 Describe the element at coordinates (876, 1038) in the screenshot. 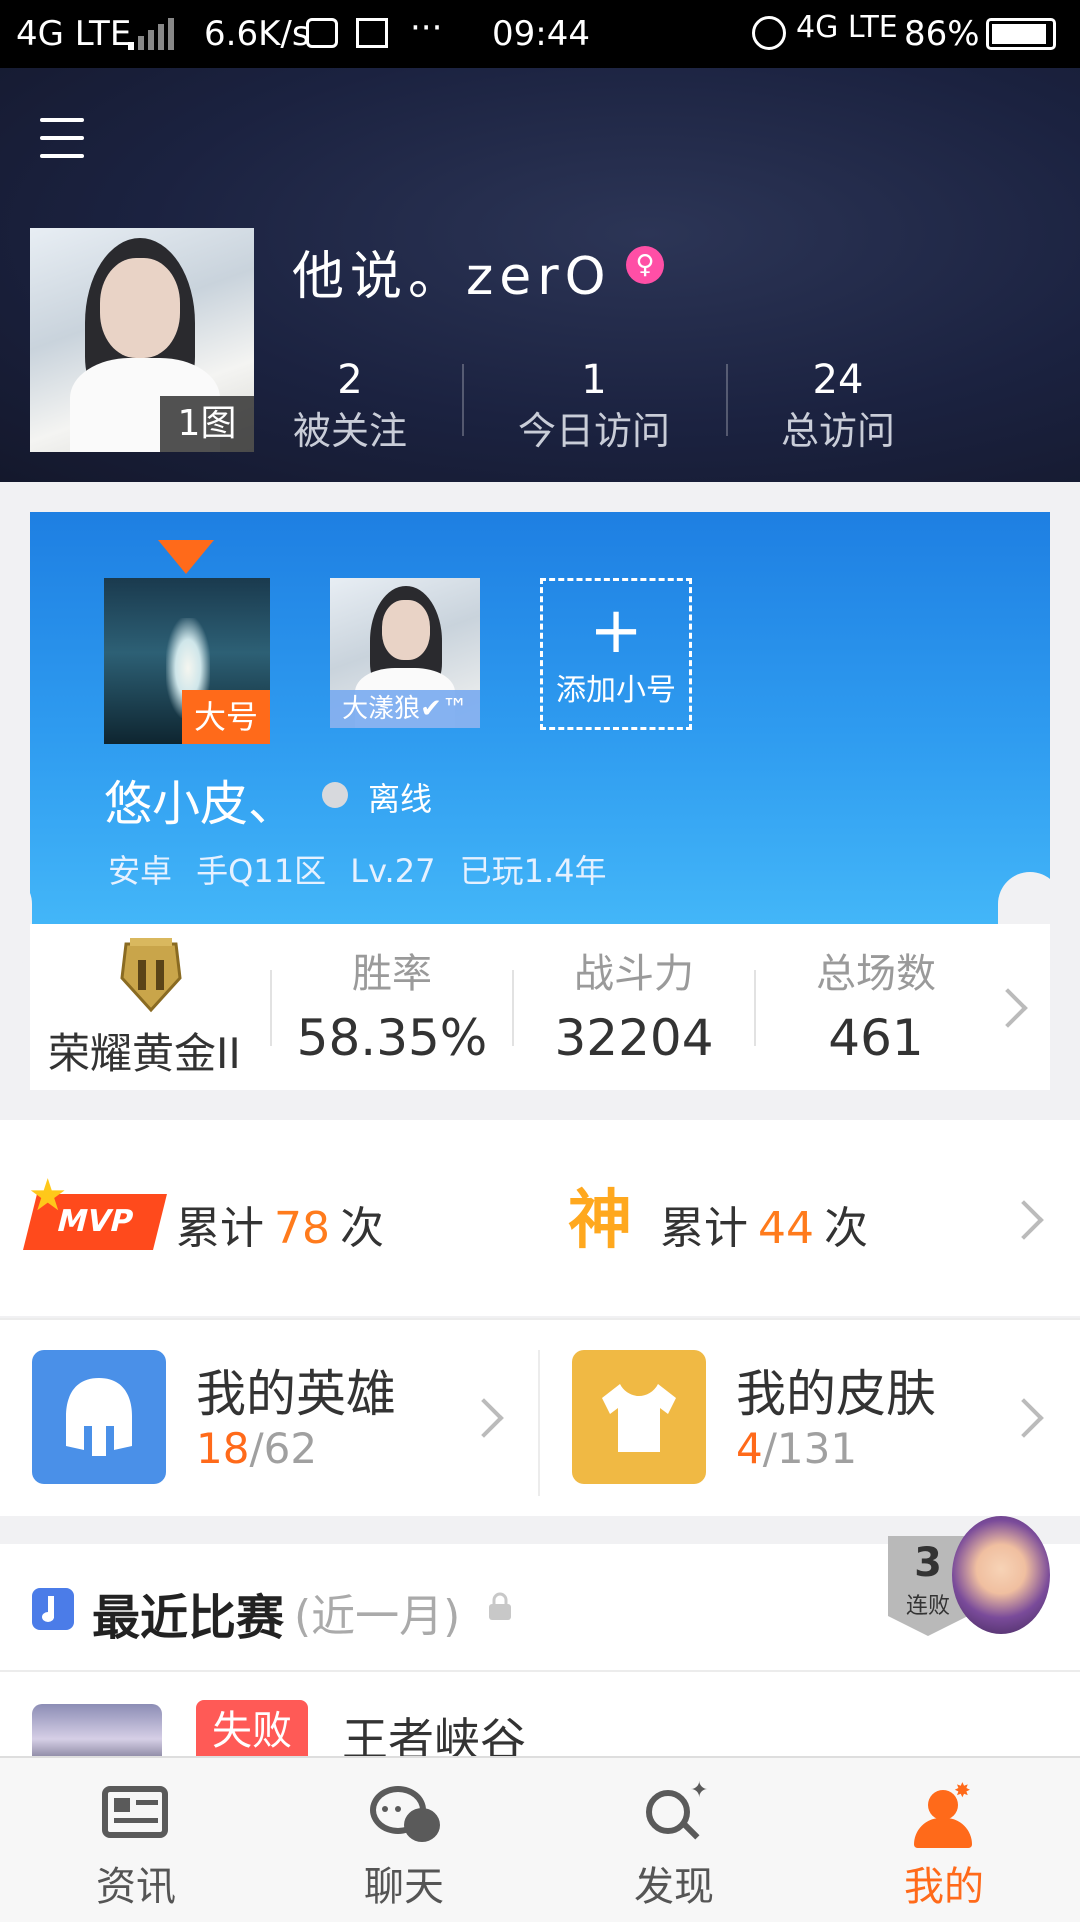

I see `total-matches-value: 461` at that location.